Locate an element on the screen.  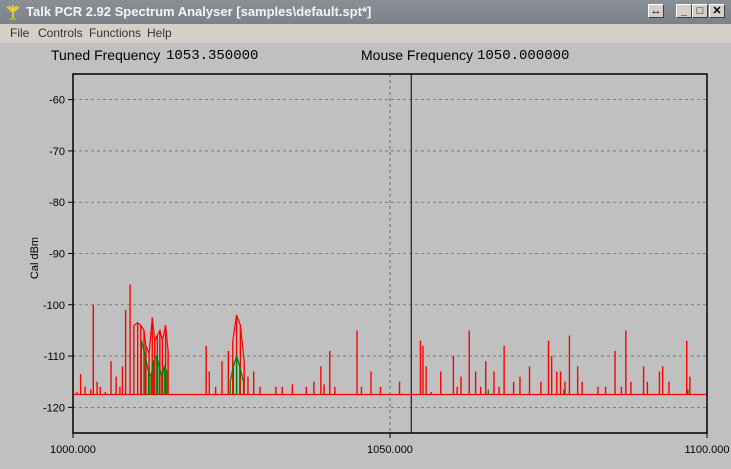
y-tick-label: -70 is located at coordinates (57, 152).